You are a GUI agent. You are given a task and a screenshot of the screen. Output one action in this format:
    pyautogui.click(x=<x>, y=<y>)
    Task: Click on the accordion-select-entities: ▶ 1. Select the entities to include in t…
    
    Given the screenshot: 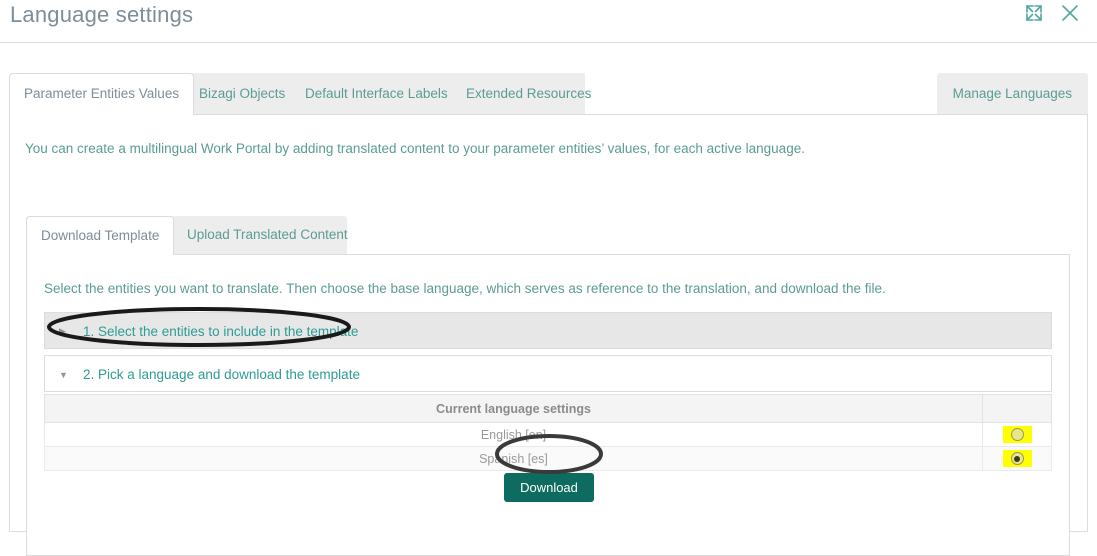 What is the action you would take?
    pyautogui.click(x=548, y=330)
    